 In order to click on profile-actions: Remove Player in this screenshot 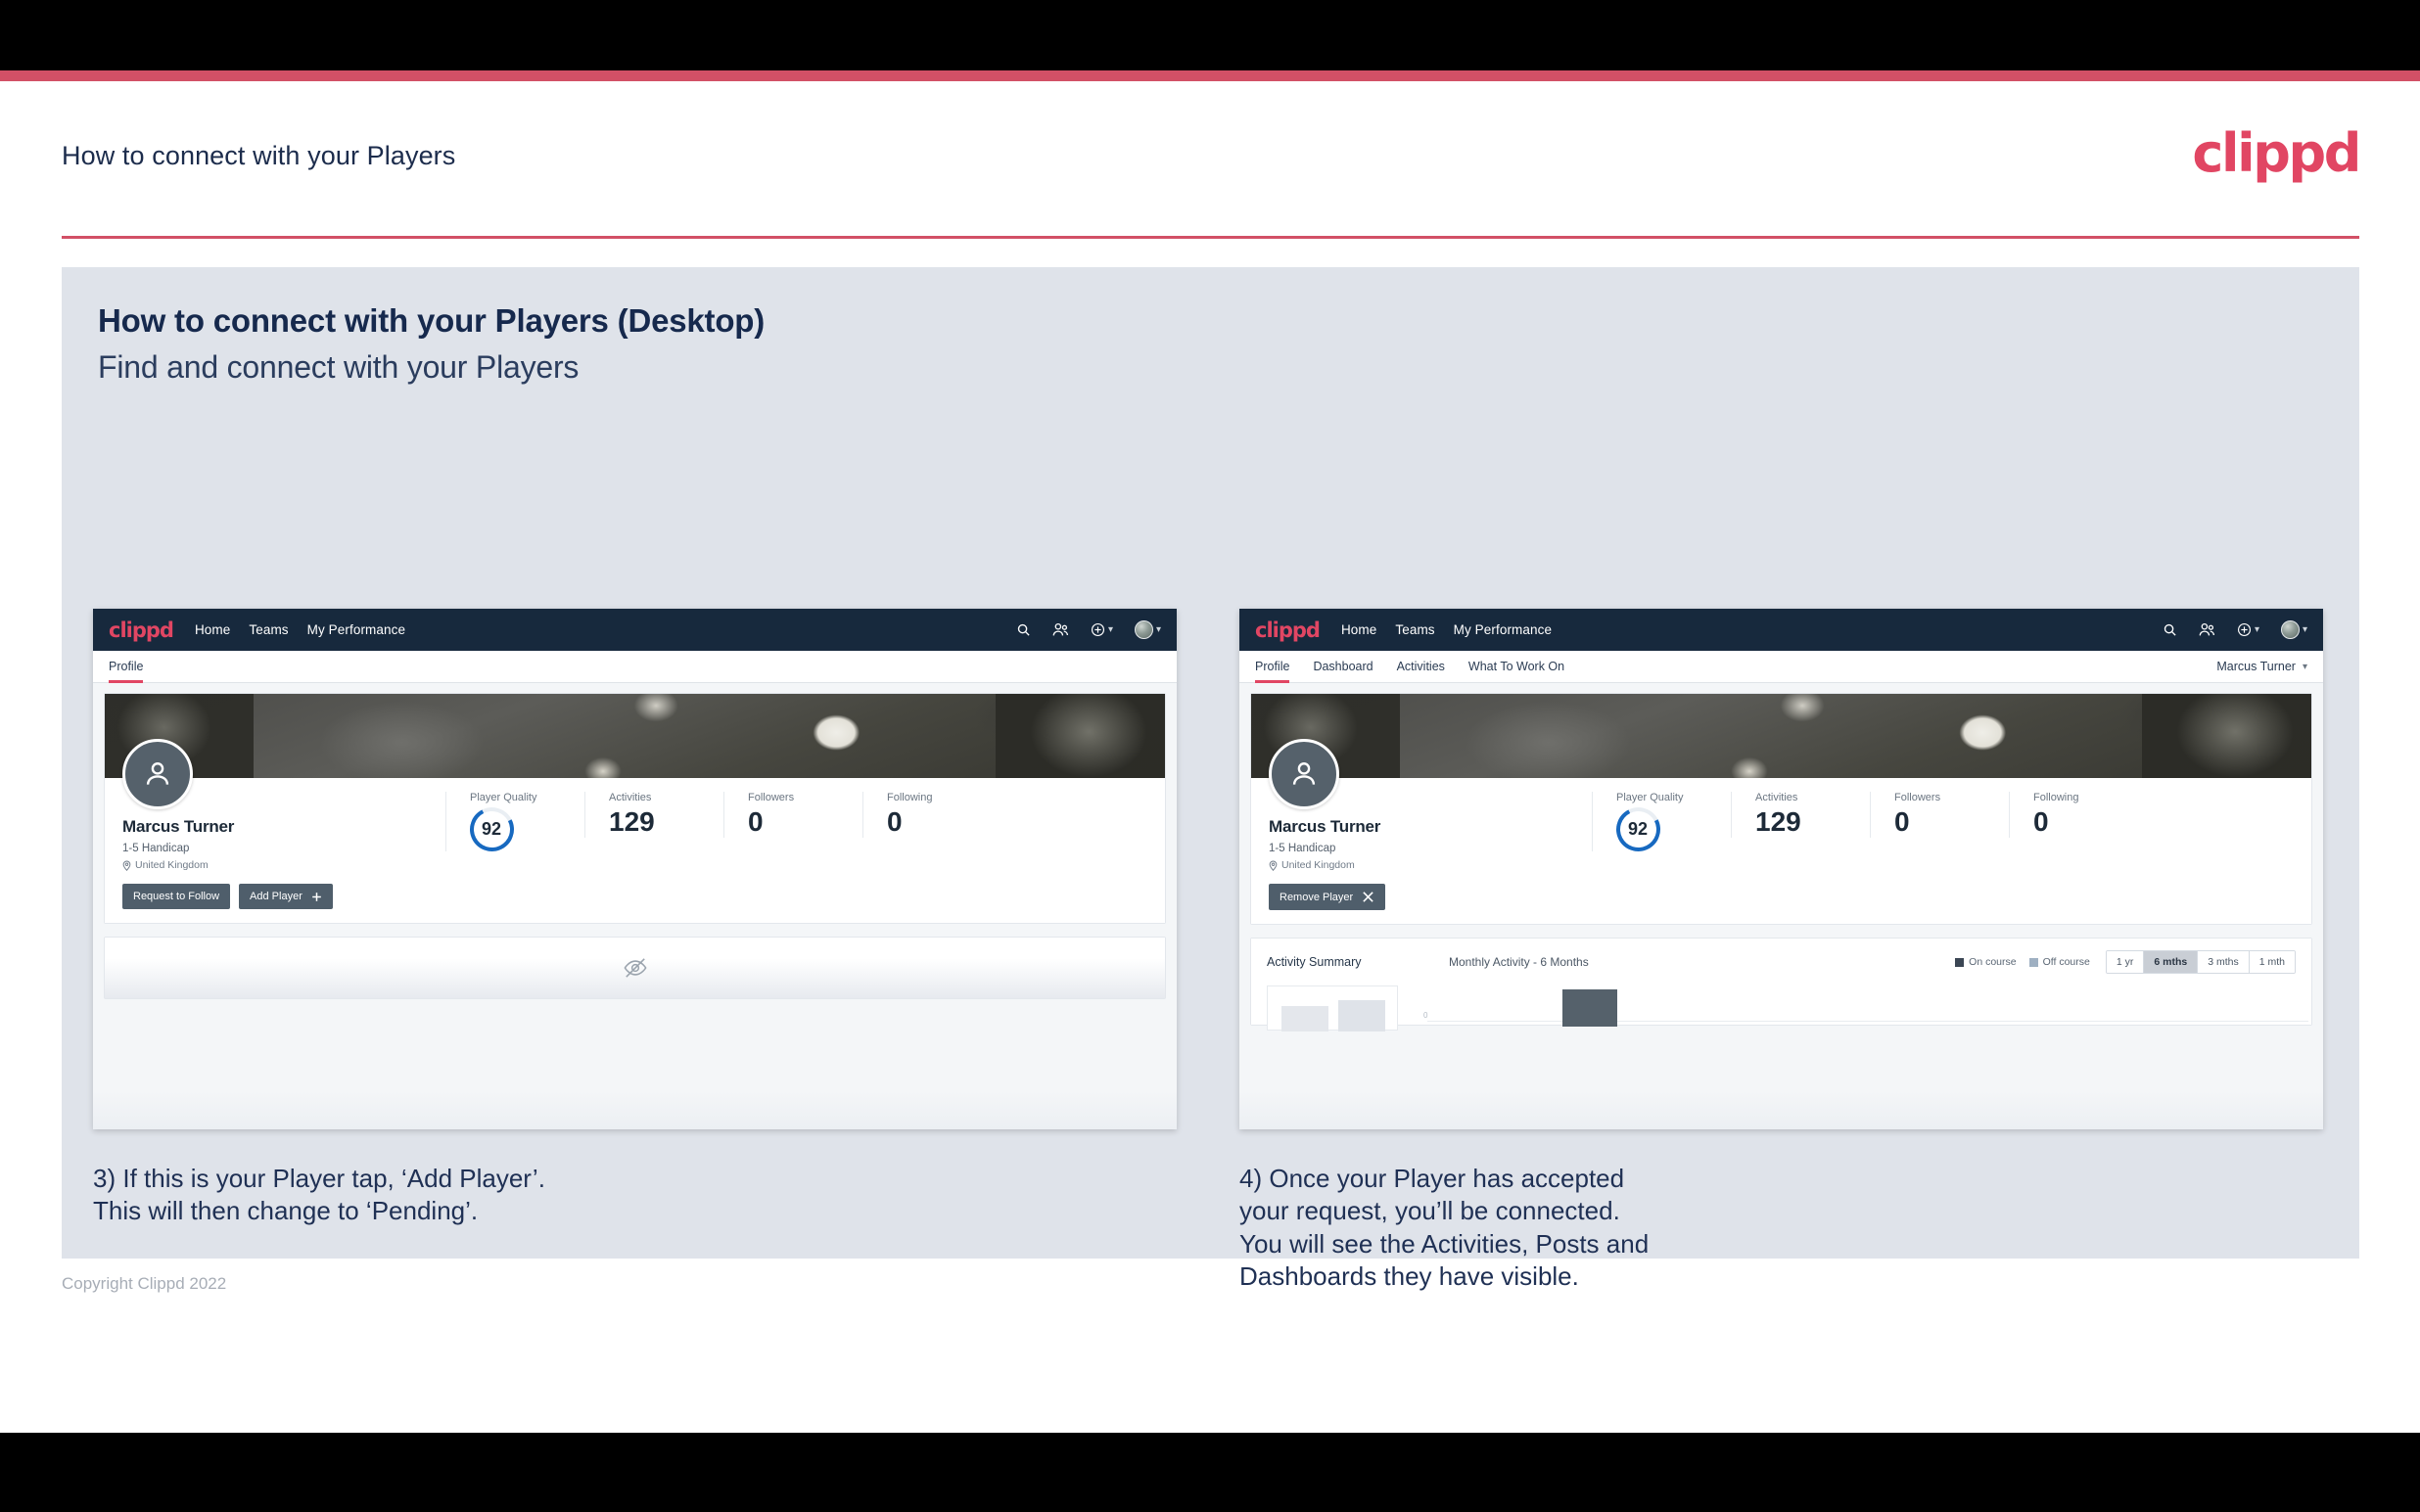, I will do `click(1430, 897)`.